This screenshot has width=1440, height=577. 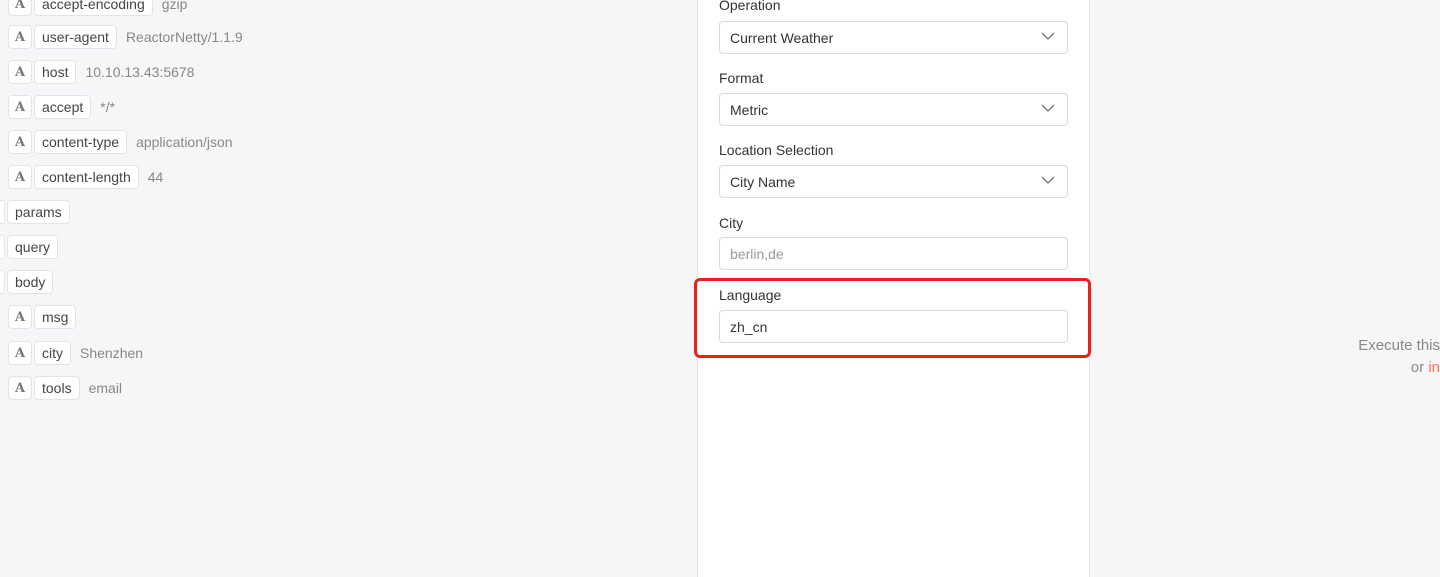 I want to click on list-item: A tools email, so click(x=61, y=388).